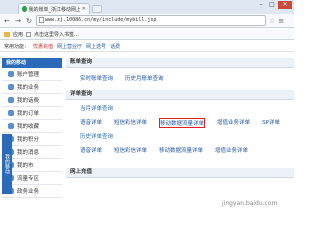 The image size is (320, 240). What do you see at coordinates (7, 164) in the screenshot?
I see `side-tab: 我的移动` at bounding box center [7, 164].